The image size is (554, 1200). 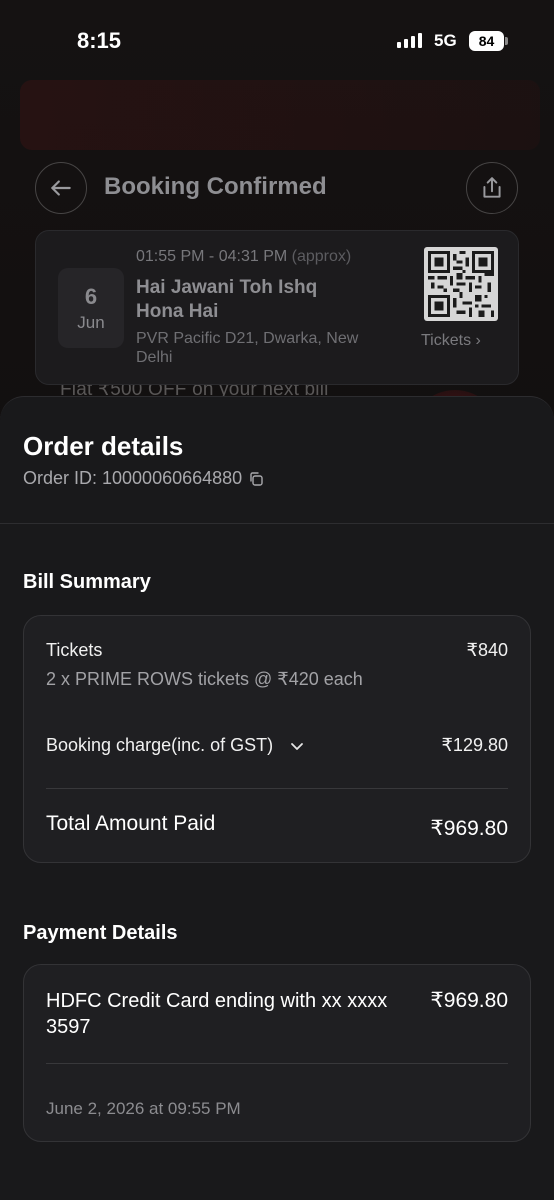 What do you see at coordinates (91, 296) in the screenshot?
I see `show-date-day: 6` at bounding box center [91, 296].